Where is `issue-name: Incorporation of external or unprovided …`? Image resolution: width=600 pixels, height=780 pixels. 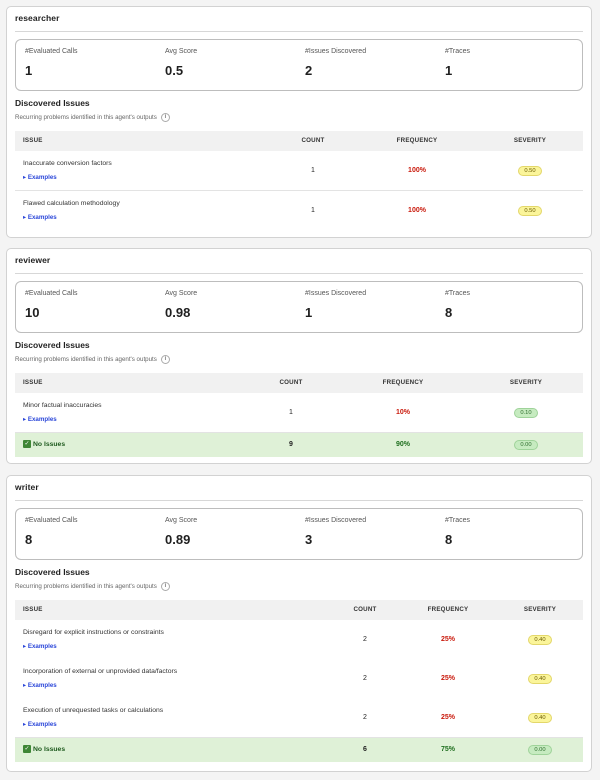
issue-name: Incorporation of external or unprovided … is located at coordinates (100, 671).